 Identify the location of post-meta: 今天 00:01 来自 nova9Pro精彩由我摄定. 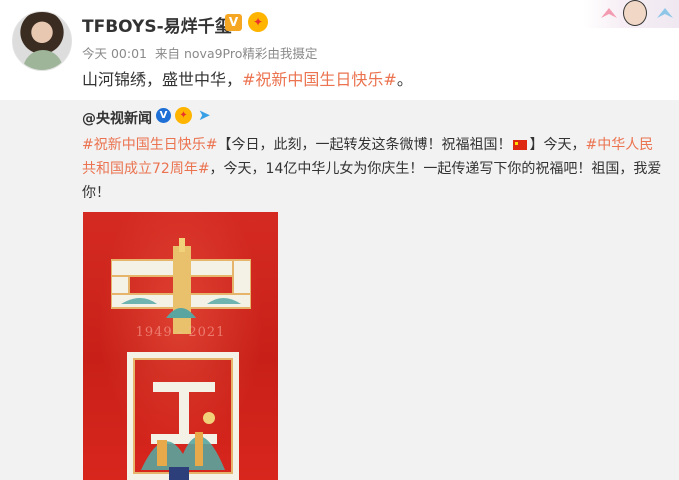
(199, 52).